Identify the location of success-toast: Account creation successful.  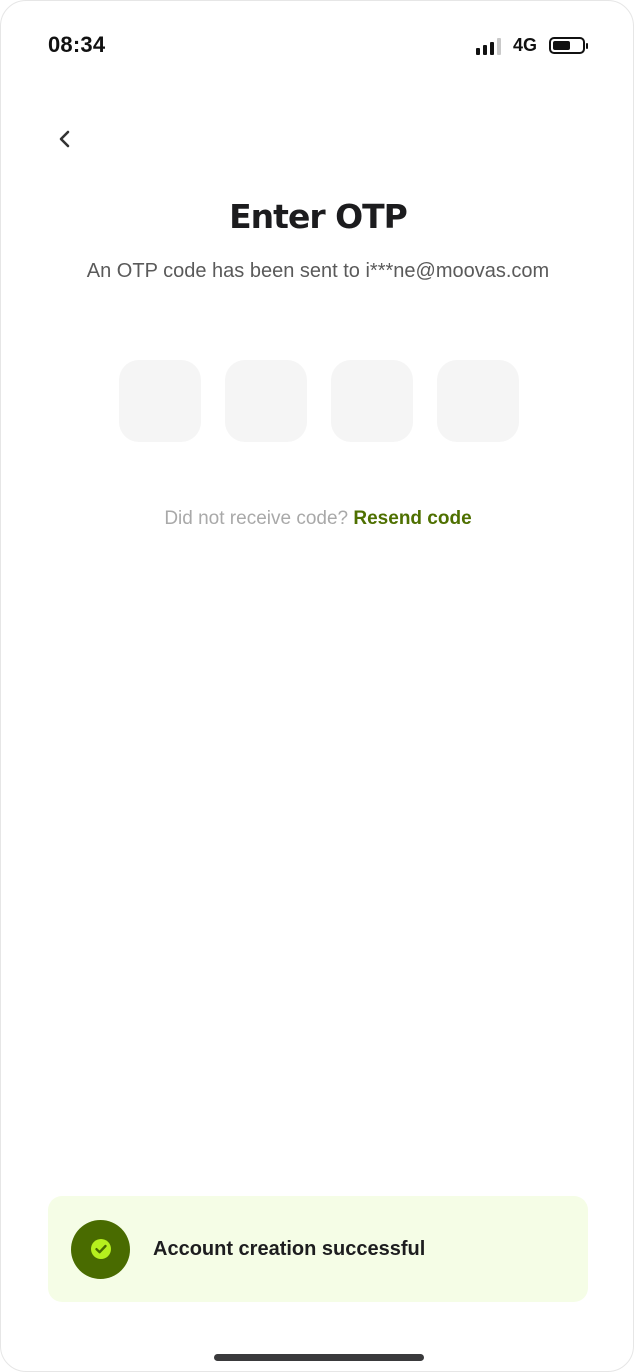
(318, 1249).